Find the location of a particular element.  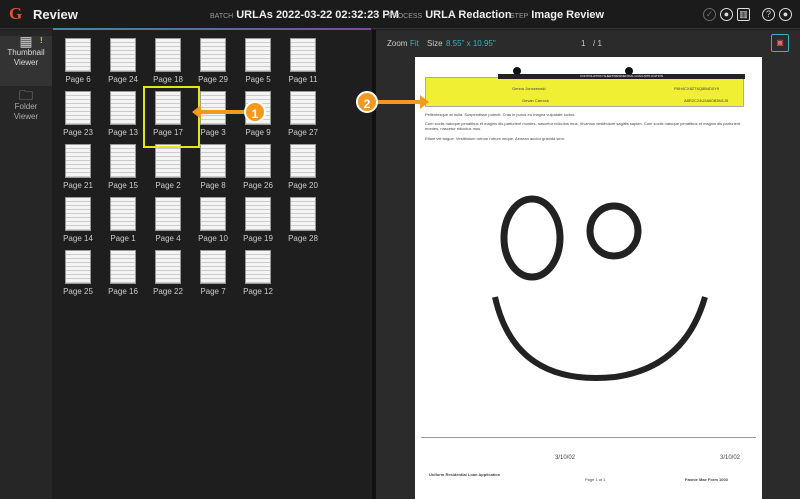

callout-arrow is located at coordinates (222, 112).